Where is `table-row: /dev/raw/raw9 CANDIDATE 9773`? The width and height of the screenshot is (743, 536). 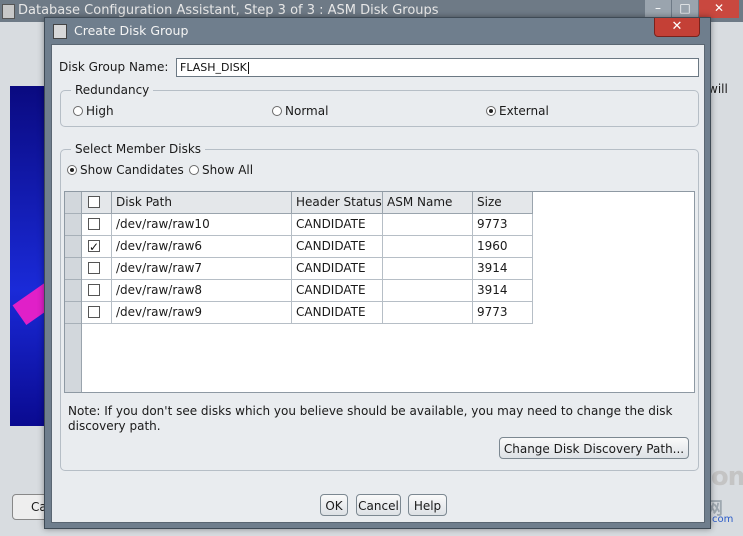
table-row: /dev/raw/raw9 CANDIDATE 9773 is located at coordinates (307, 313).